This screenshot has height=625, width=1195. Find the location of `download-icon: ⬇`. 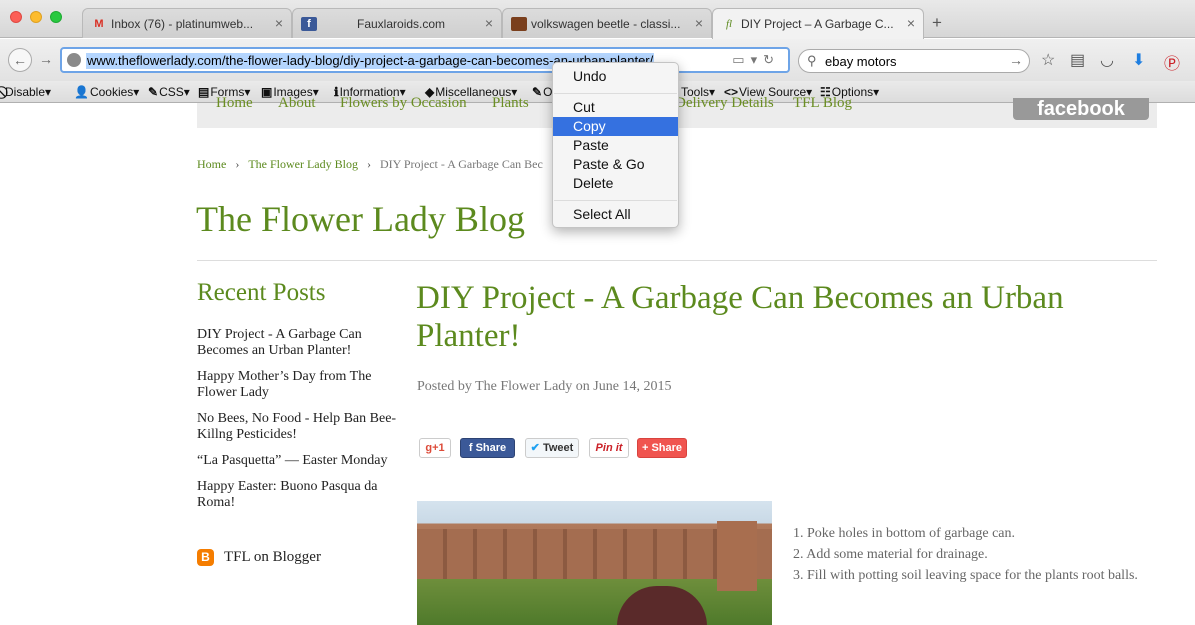

download-icon: ⬇ is located at coordinates (1138, 60).